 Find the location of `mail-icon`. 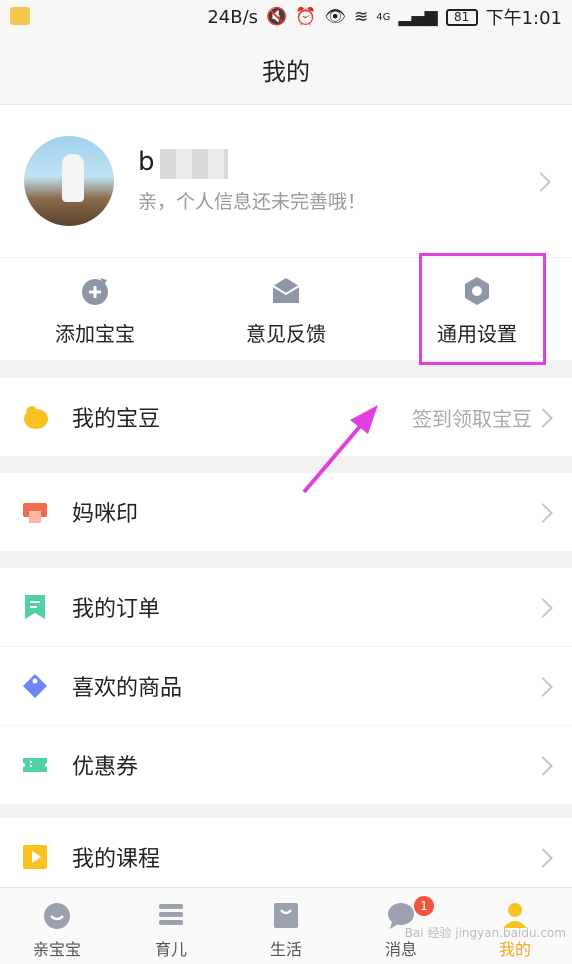

mail-icon is located at coordinates (286, 290).